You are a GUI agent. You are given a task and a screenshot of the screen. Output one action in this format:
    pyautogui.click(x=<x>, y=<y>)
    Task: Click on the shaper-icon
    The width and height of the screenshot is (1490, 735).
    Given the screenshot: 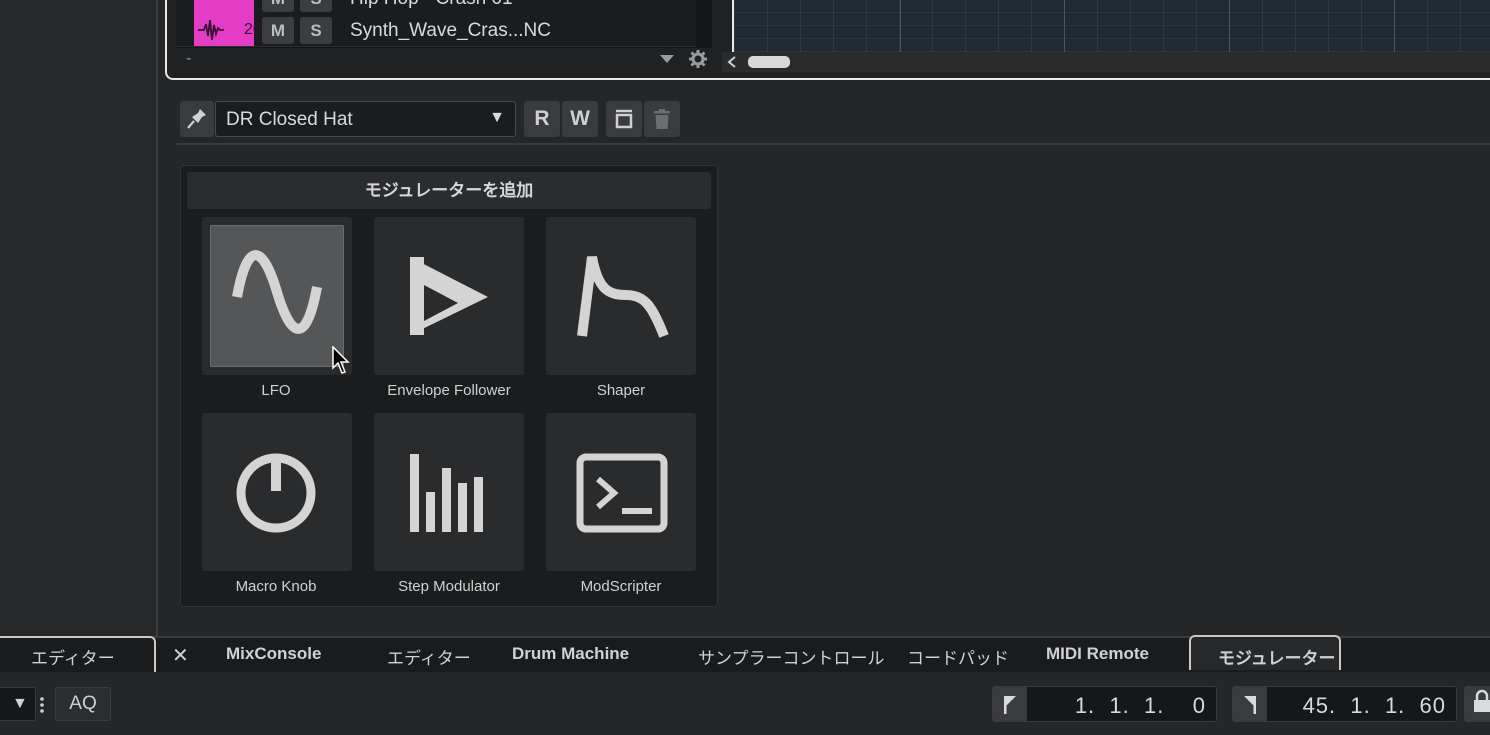 What is the action you would take?
    pyautogui.click(x=623, y=296)
    